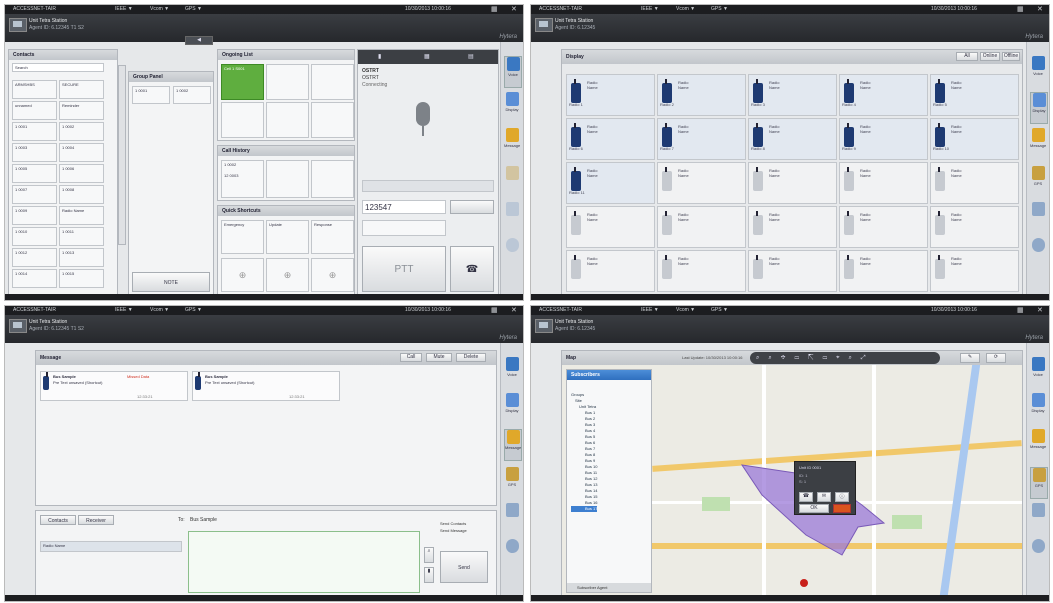 This screenshot has height=603, width=1053. Describe the element at coordinates (34, 194) in the screenshot. I see `contact-entry: 1 0007` at that location.